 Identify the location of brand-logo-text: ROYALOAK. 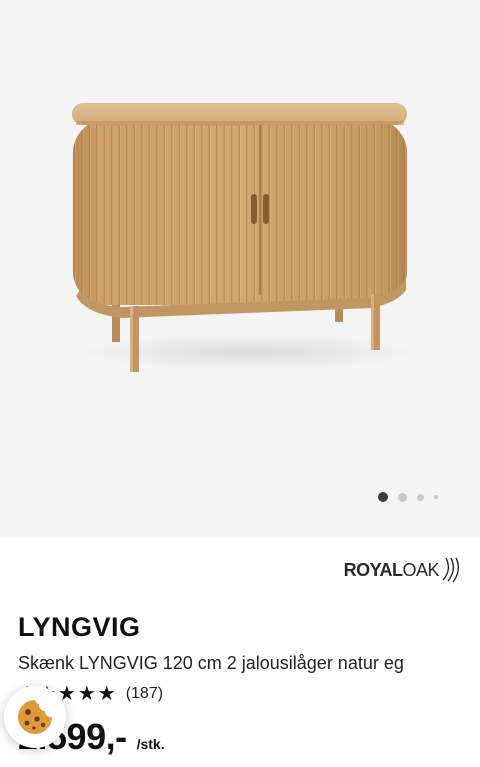
(391, 569).